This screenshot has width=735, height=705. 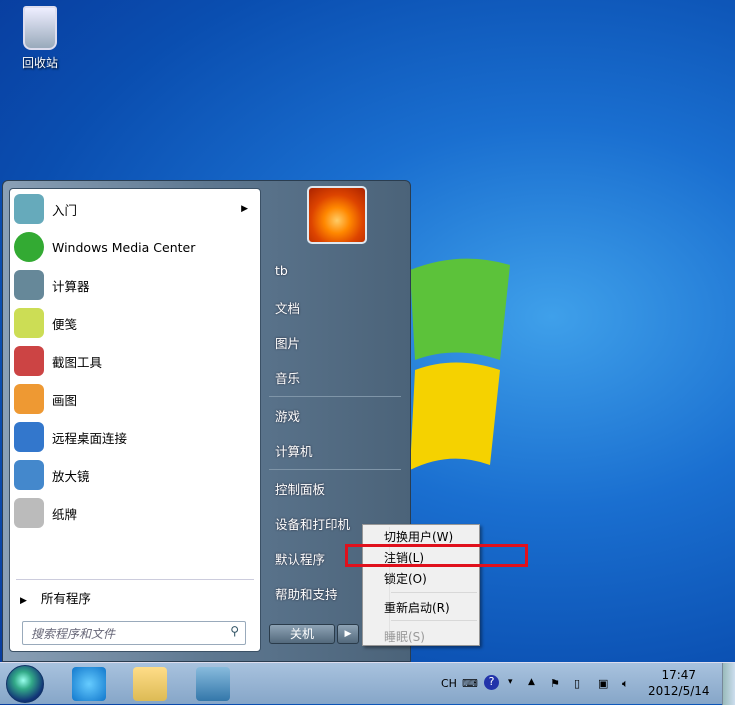 I want to click on volume-icon: 🔈︎, so click(x=625, y=684).